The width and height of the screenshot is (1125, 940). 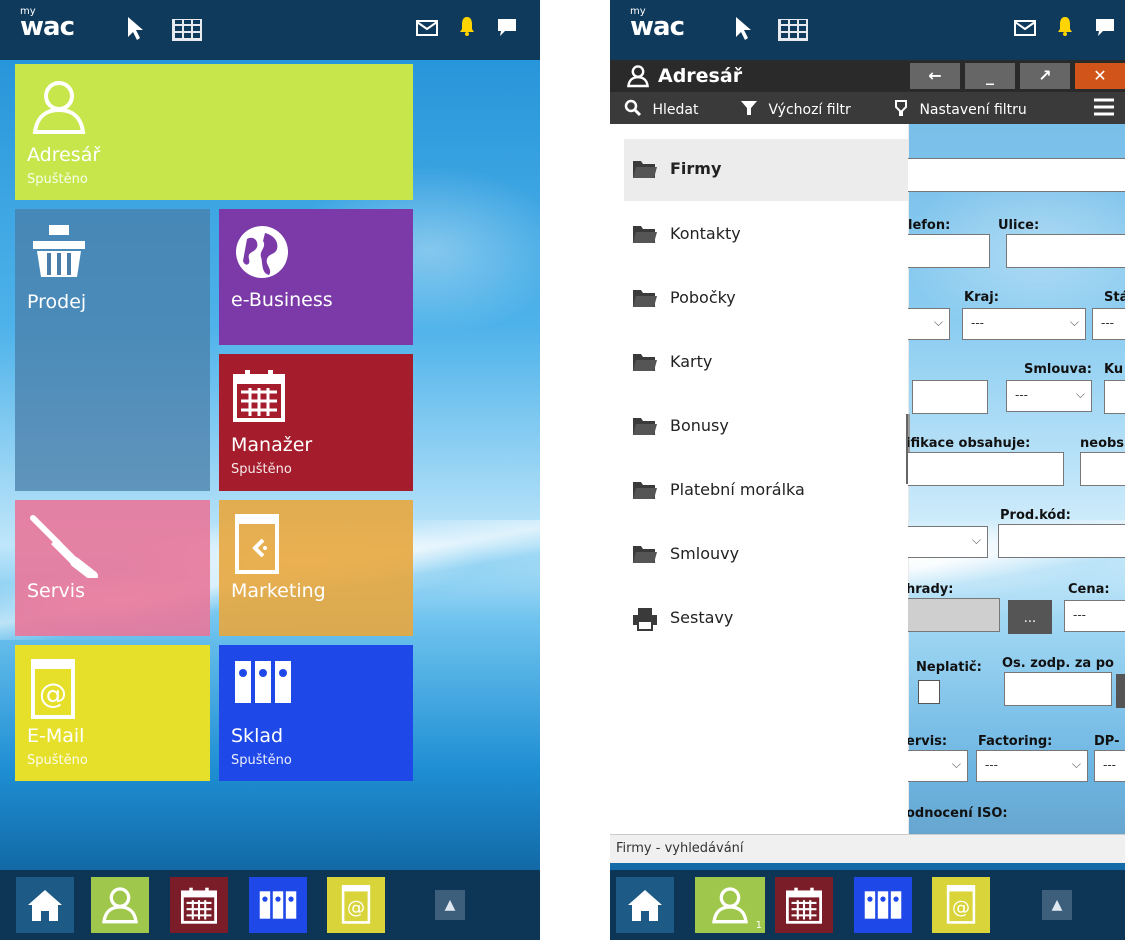 I want to click on tile-prodej: Prodej, so click(x=112, y=350).